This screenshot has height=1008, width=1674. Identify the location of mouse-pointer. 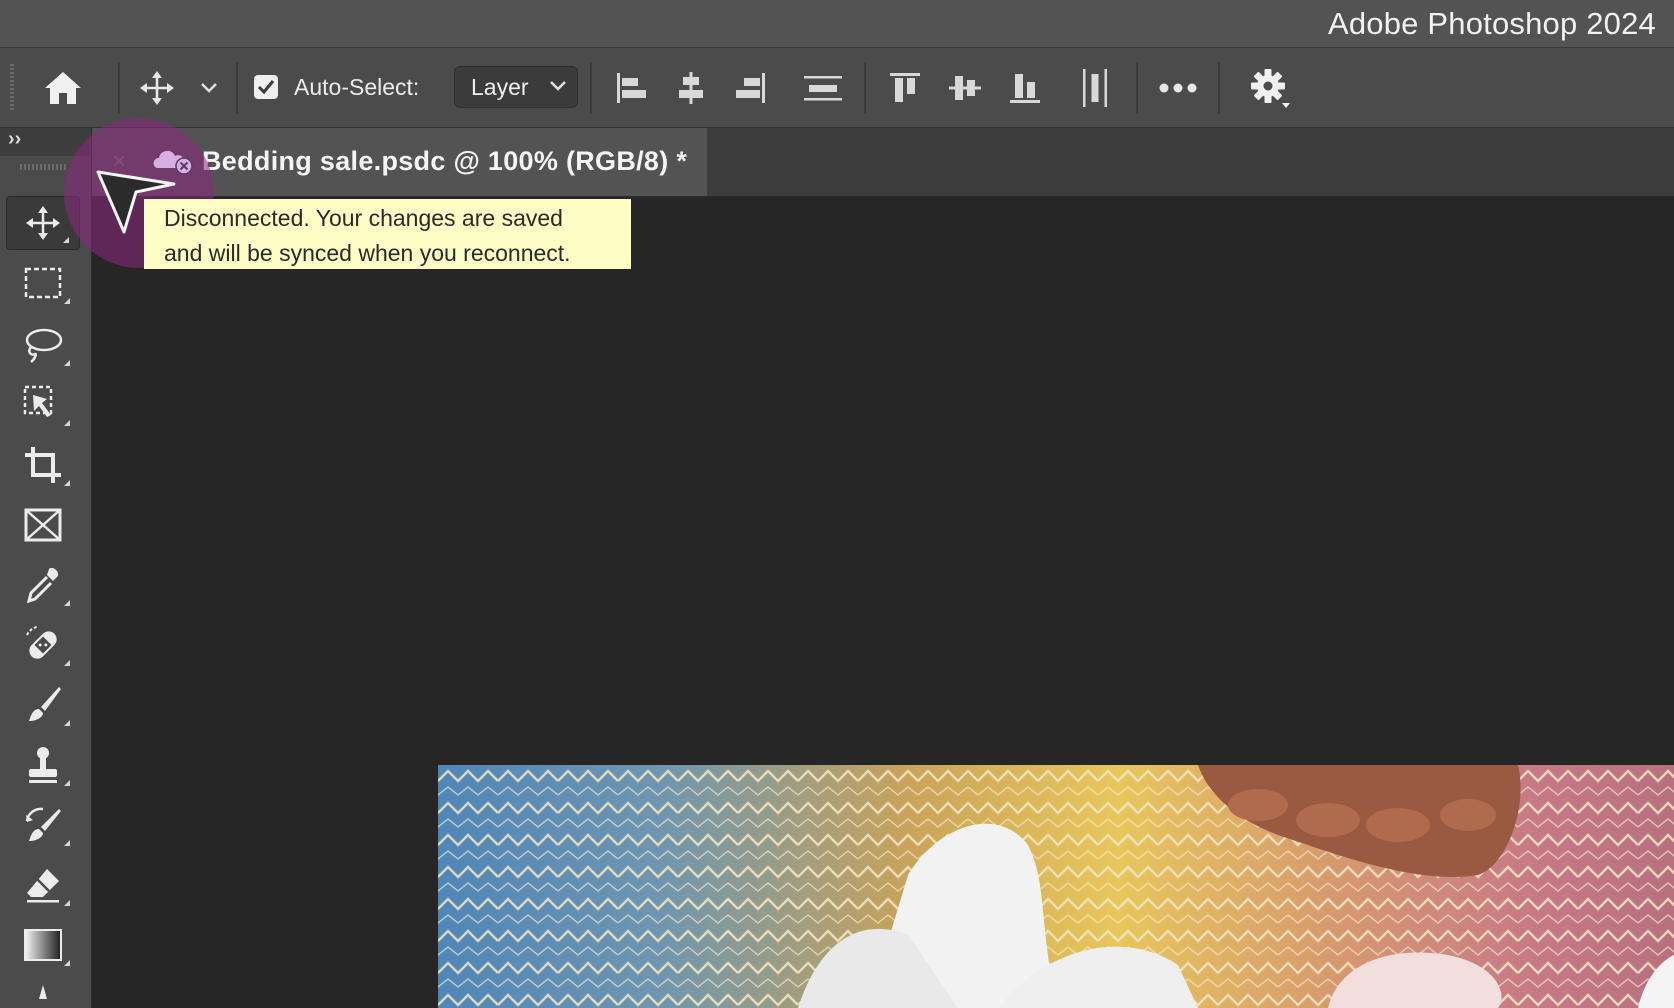
(136, 207).